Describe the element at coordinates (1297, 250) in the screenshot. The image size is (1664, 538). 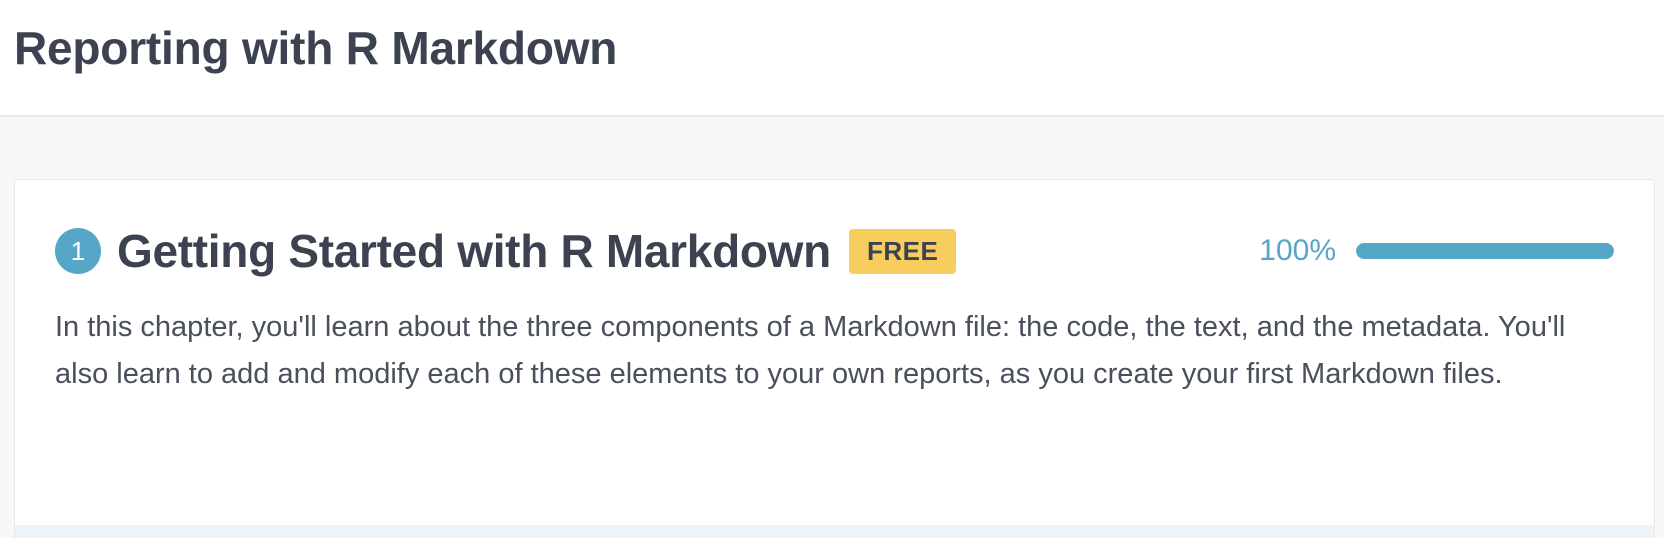
I see `progress-percentage: 100%` at that location.